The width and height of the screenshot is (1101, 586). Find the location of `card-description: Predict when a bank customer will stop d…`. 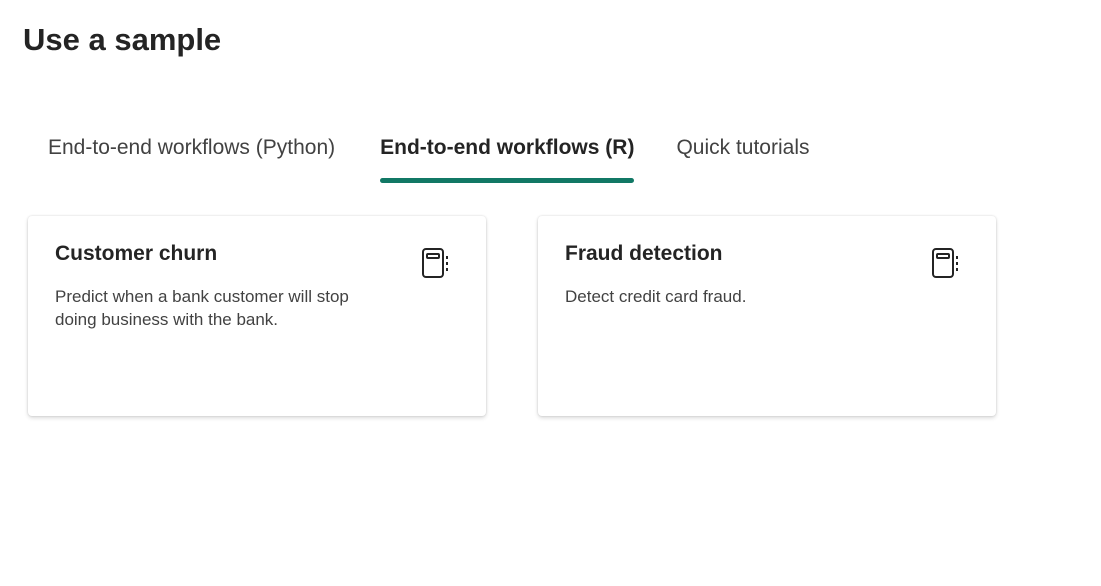

card-description: Predict when a bank customer will stop d… is located at coordinates (202, 308).